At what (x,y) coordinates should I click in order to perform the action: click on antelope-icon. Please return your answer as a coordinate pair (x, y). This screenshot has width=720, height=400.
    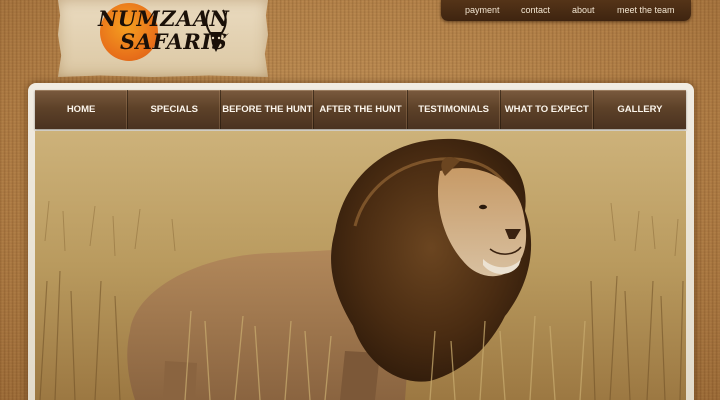
    Looking at the image, I should click on (216, 30).